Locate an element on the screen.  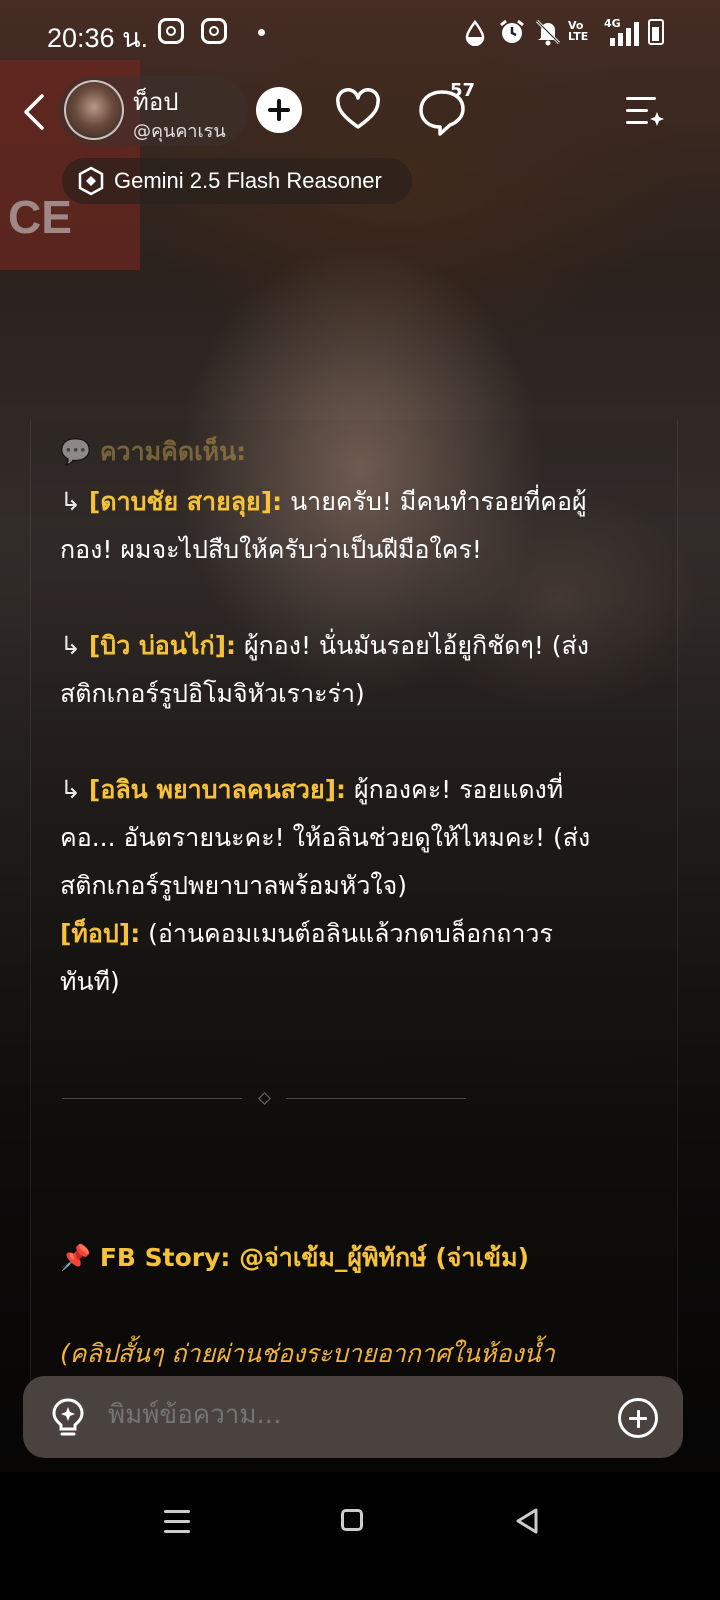
heart-icon is located at coordinates (358, 110).